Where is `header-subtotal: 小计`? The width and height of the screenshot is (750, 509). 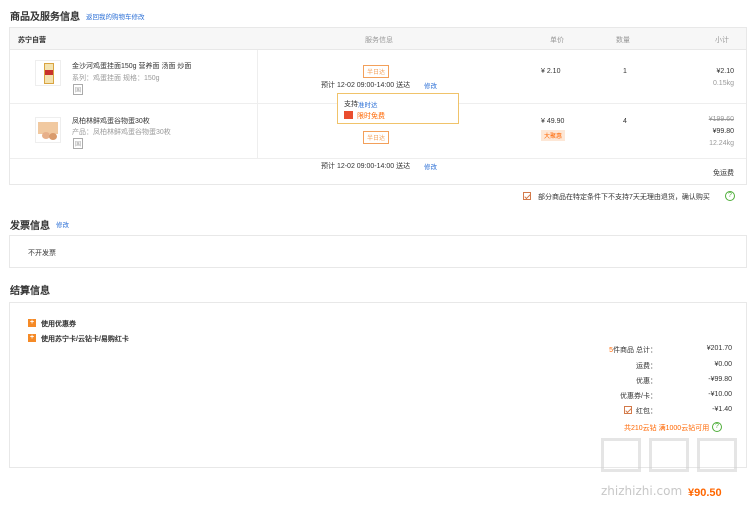 header-subtotal: 小计 is located at coordinates (722, 40).